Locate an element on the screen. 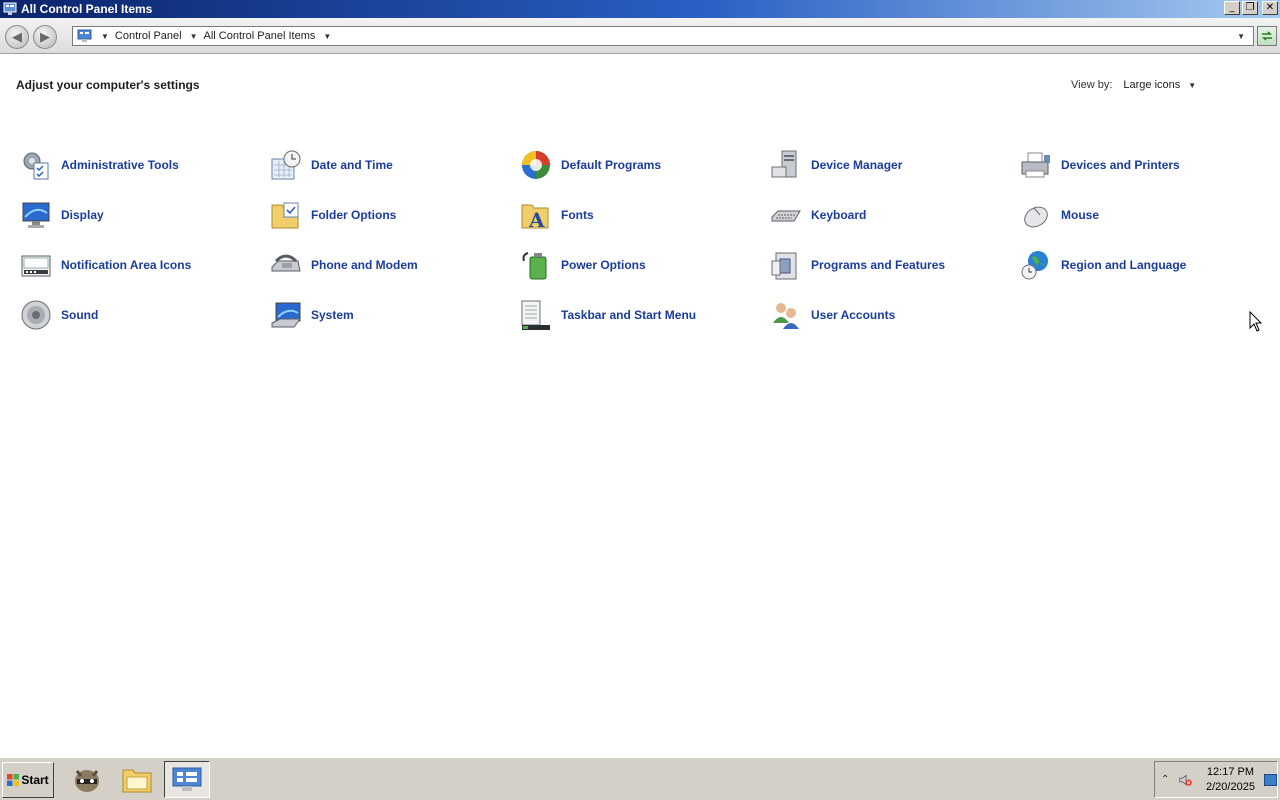  control-item-region-and-language: Region and Language is located at coordinates (1138, 265).